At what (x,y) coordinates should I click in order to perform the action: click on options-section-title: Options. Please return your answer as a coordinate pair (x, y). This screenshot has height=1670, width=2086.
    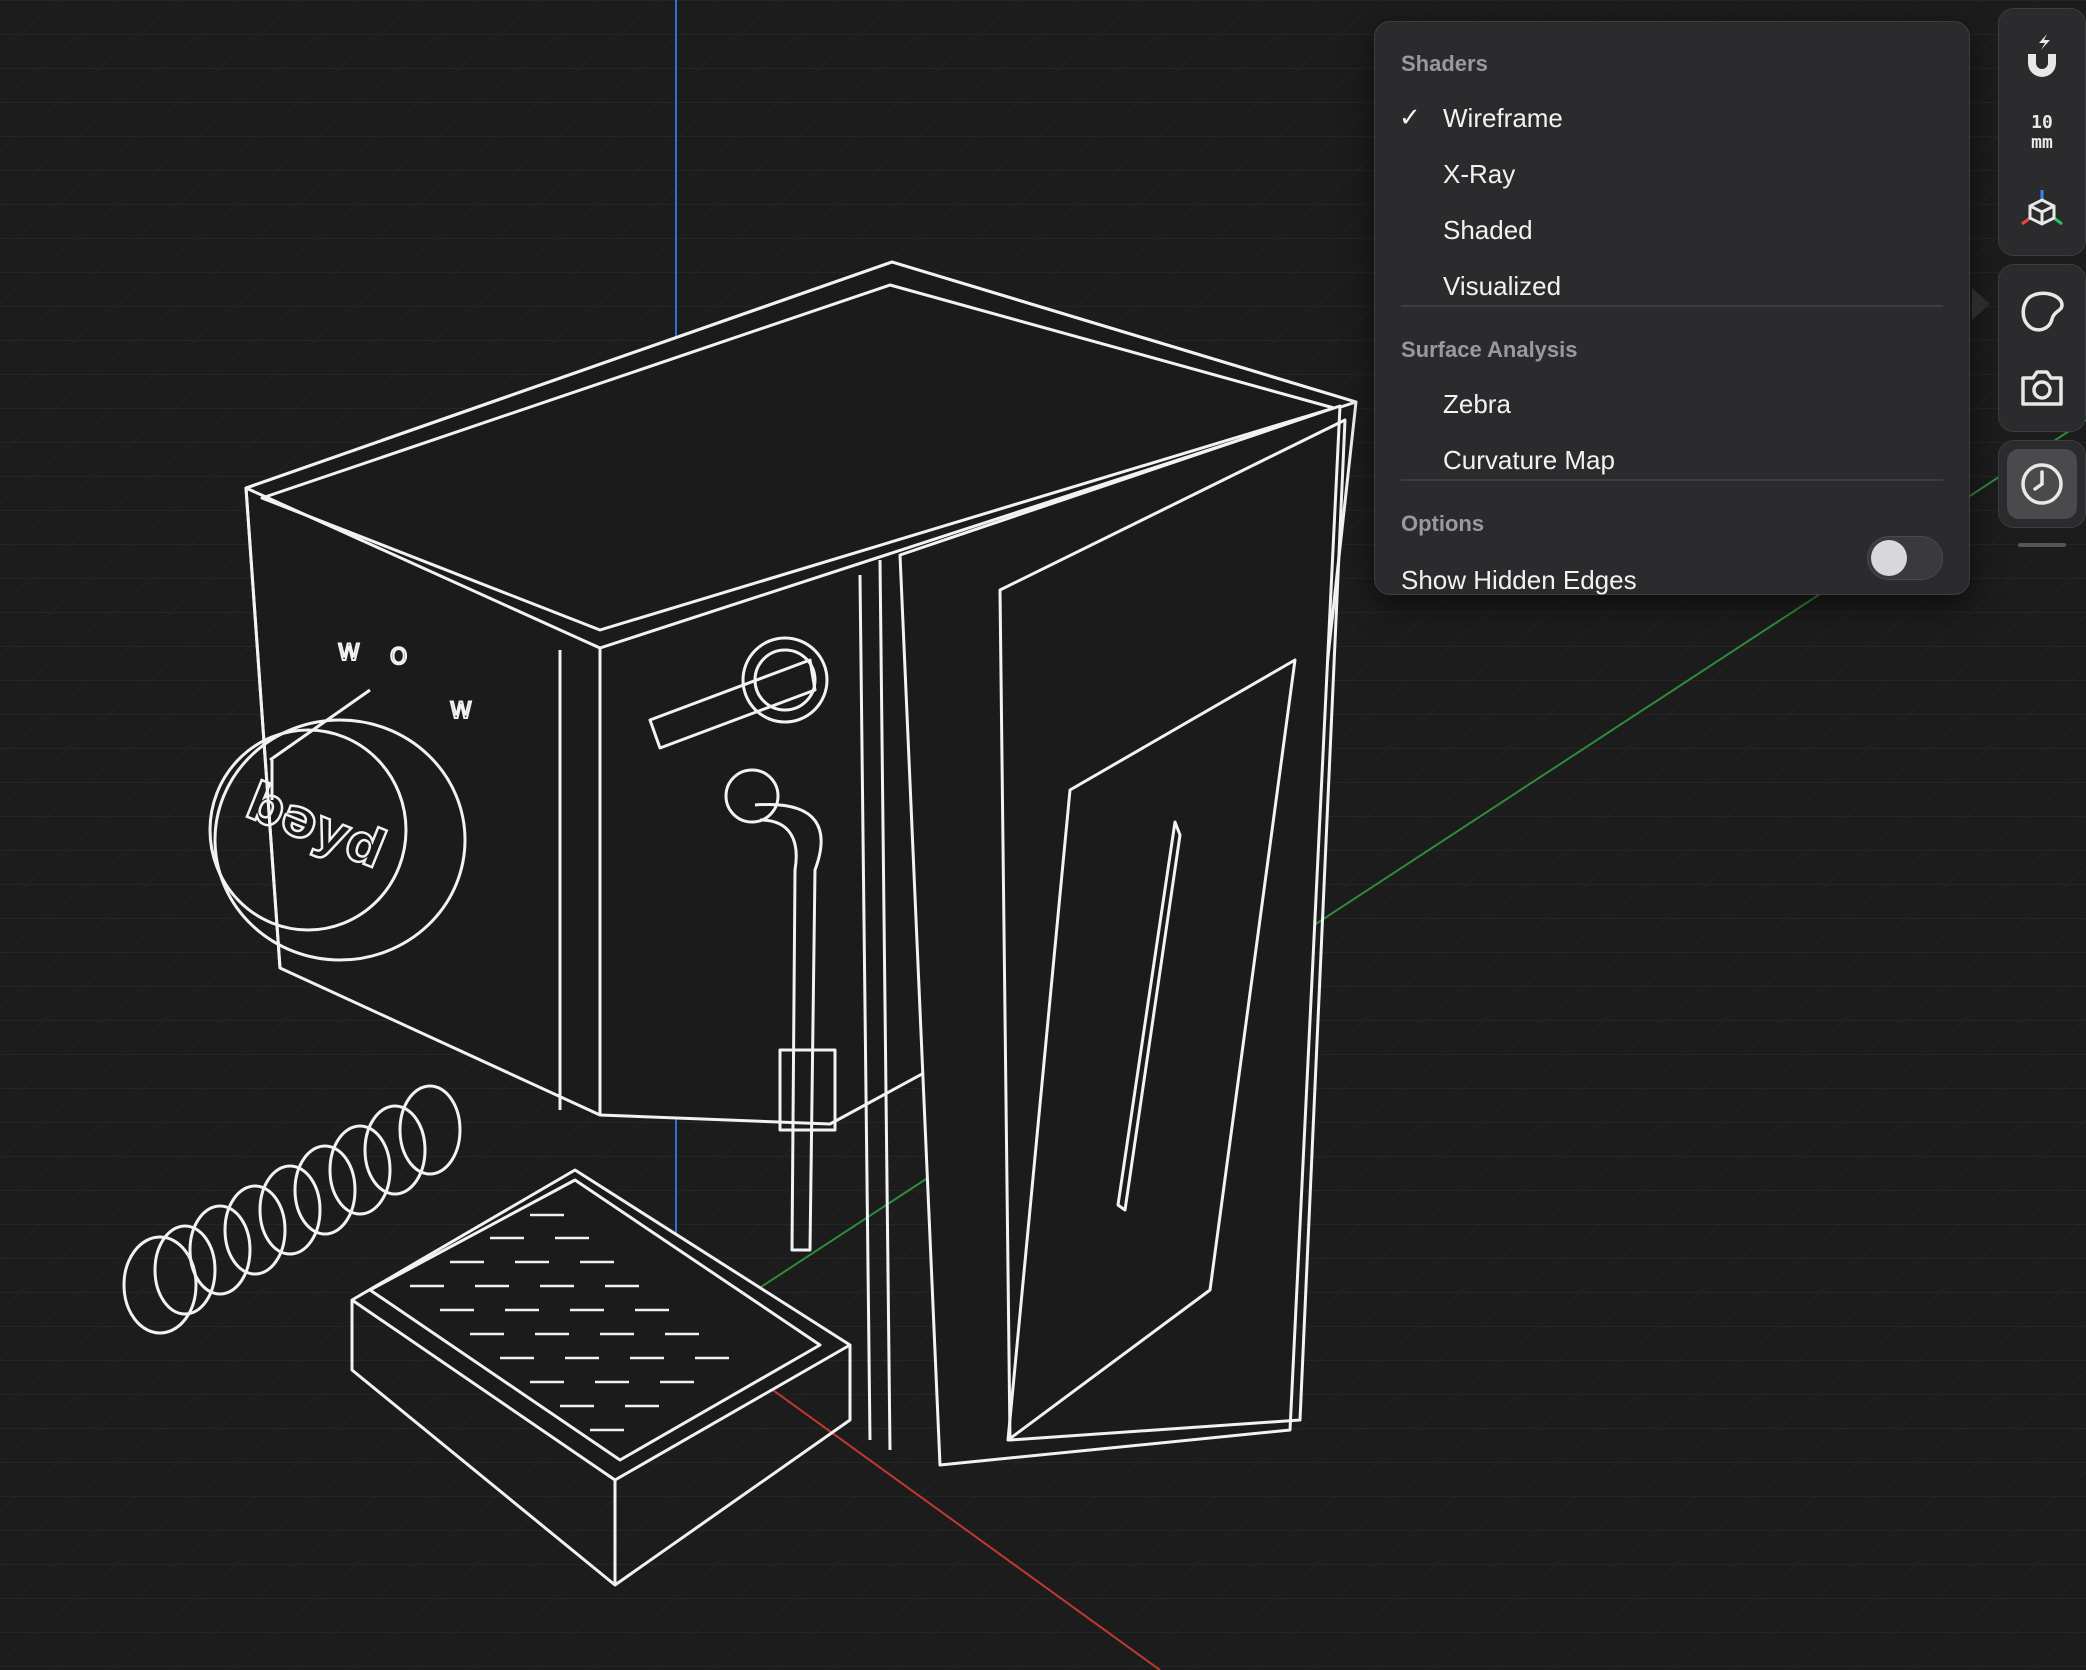
    Looking at the image, I should click on (1443, 523).